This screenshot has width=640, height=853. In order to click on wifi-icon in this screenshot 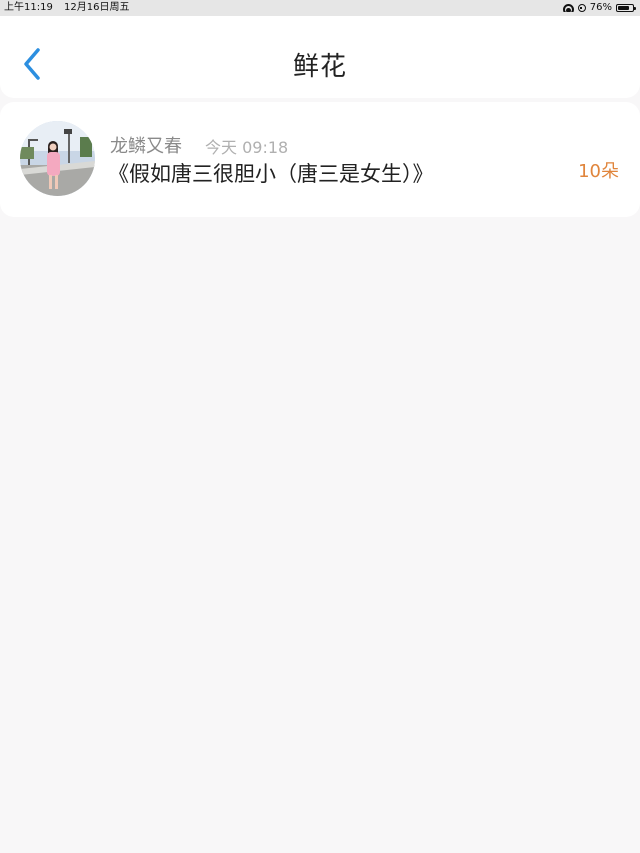, I will do `click(568, 8)`.